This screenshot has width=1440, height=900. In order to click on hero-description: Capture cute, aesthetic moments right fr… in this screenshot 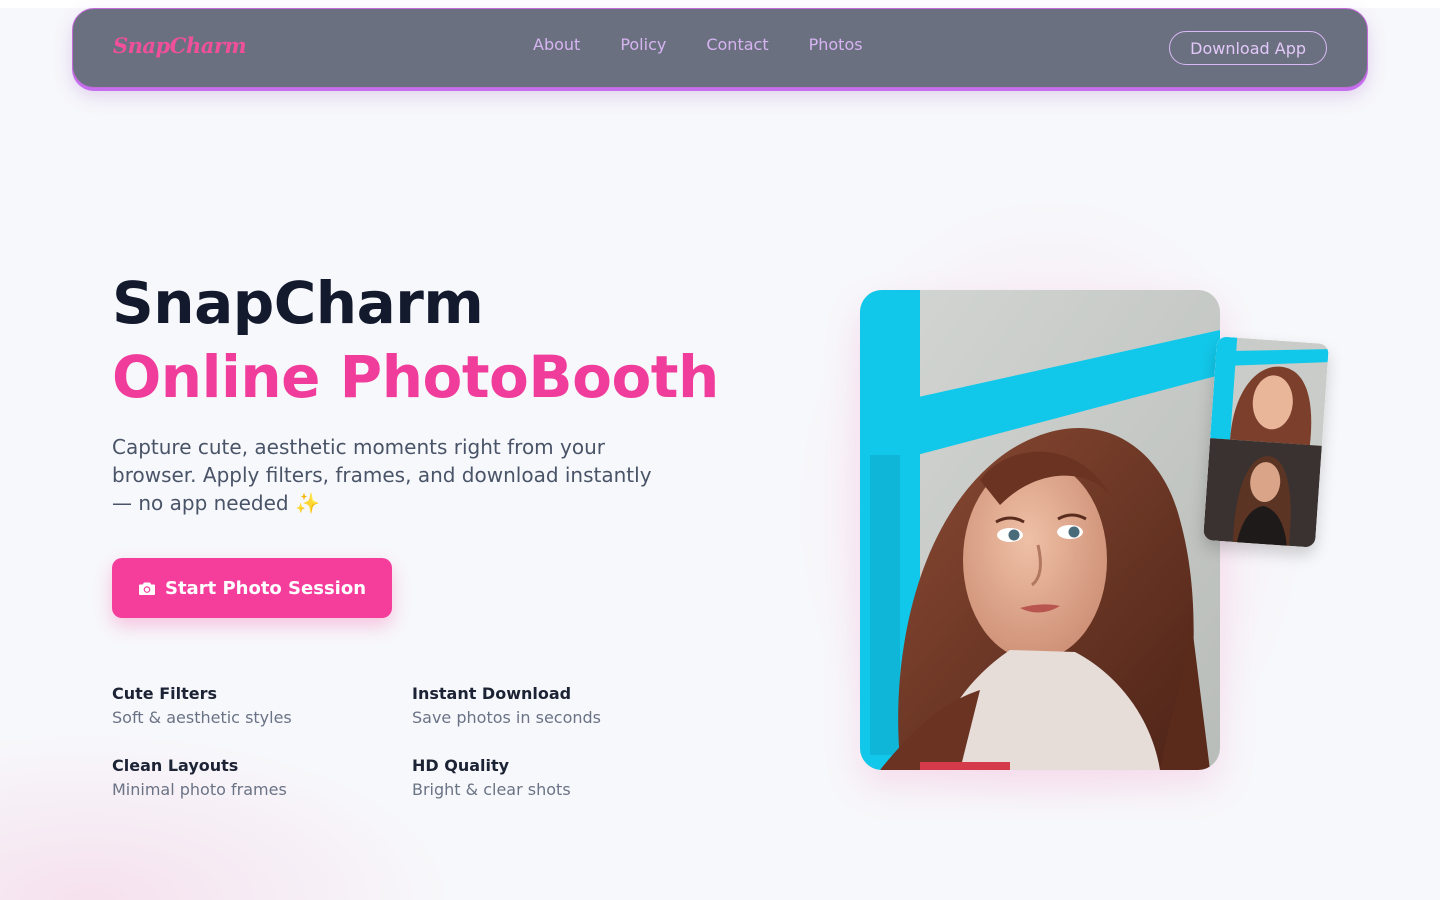, I will do `click(382, 475)`.